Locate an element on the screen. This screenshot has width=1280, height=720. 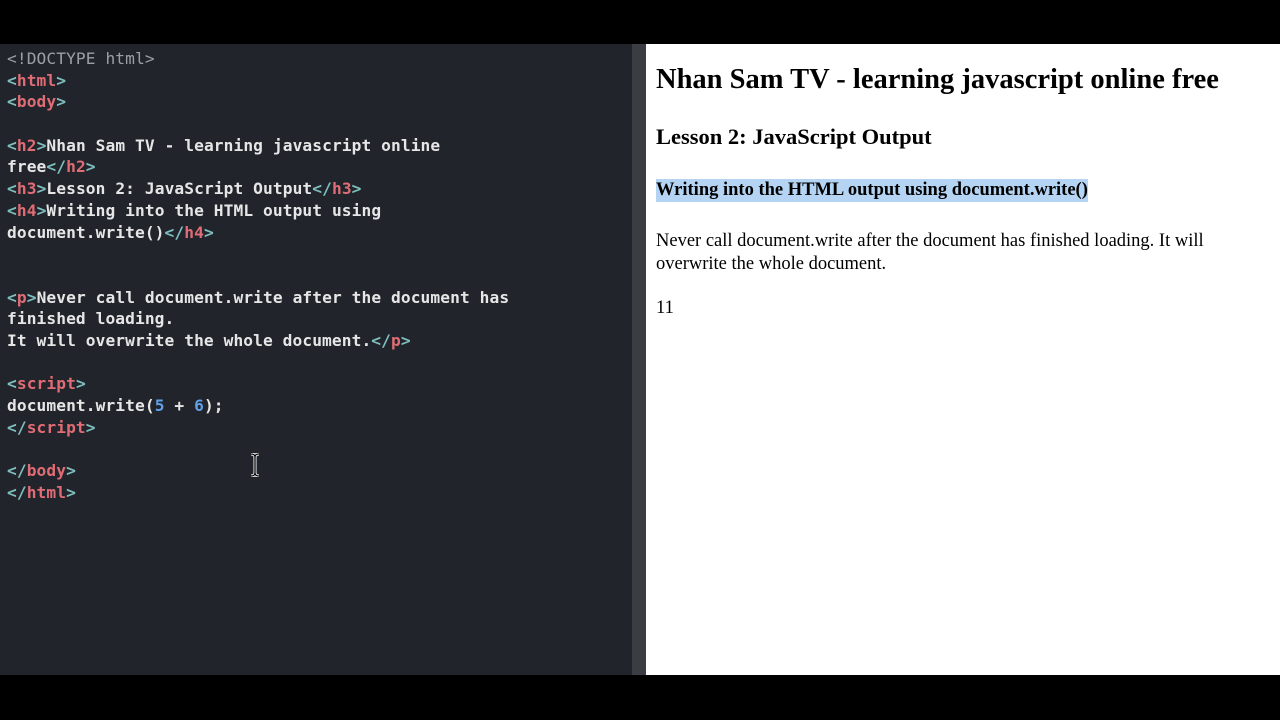
code-line: </html> is located at coordinates (258, 493).